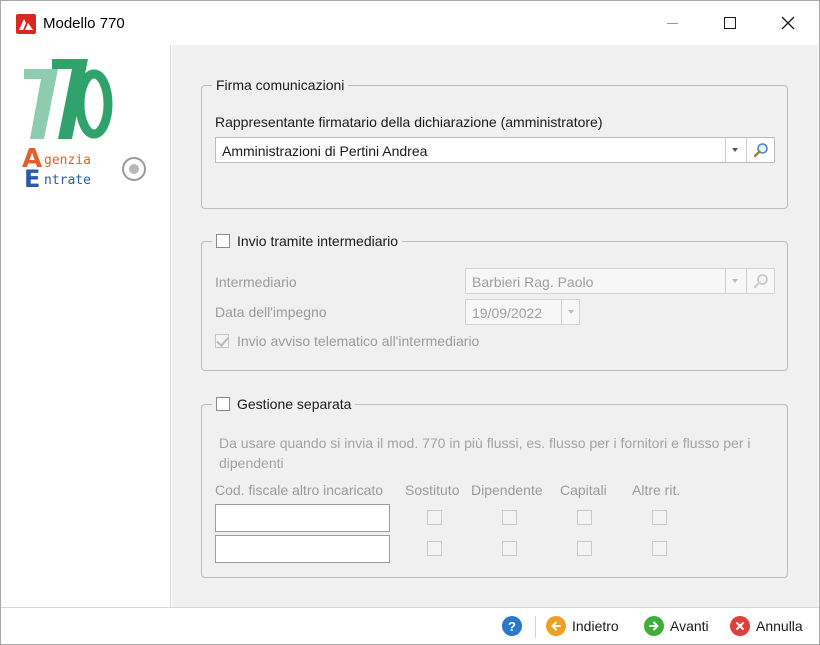 The height and width of the screenshot is (645, 820). I want to click on data-impegno-label: Data dell'impegno, so click(271, 312).